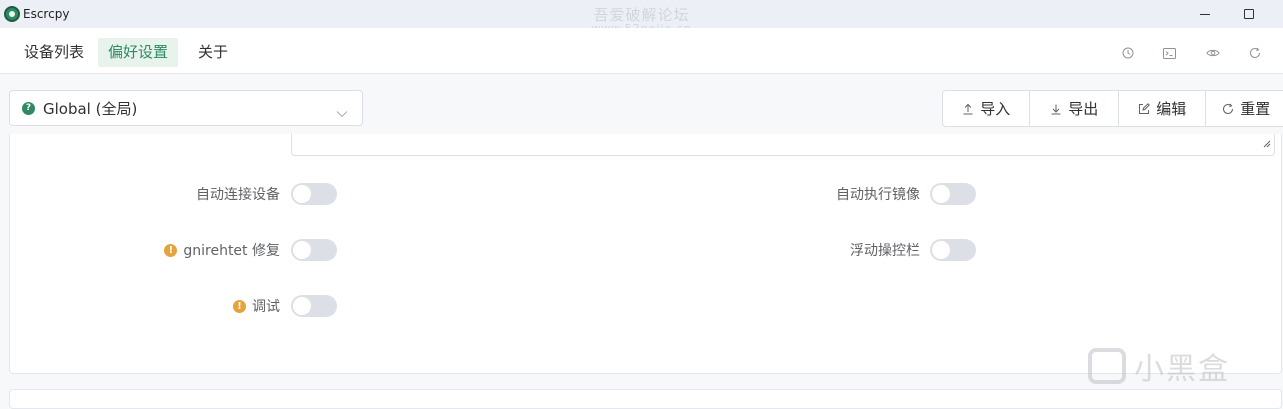  Describe the element at coordinates (641, 51) in the screenshot. I see `nav-bar: 设备列表 偏好设置 关于` at that location.